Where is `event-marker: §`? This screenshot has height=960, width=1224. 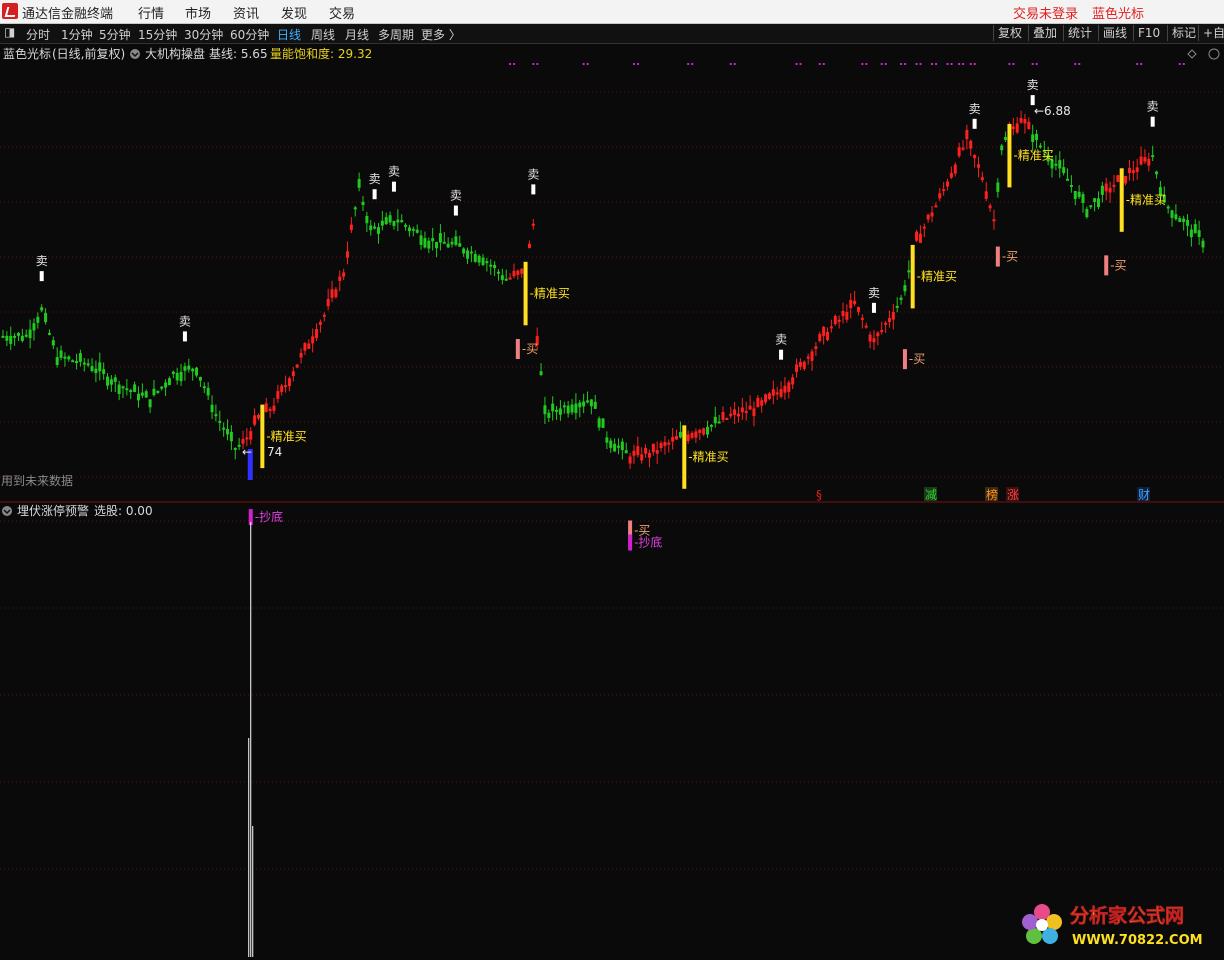 event-marker: § is located at coordinates (819, 495).